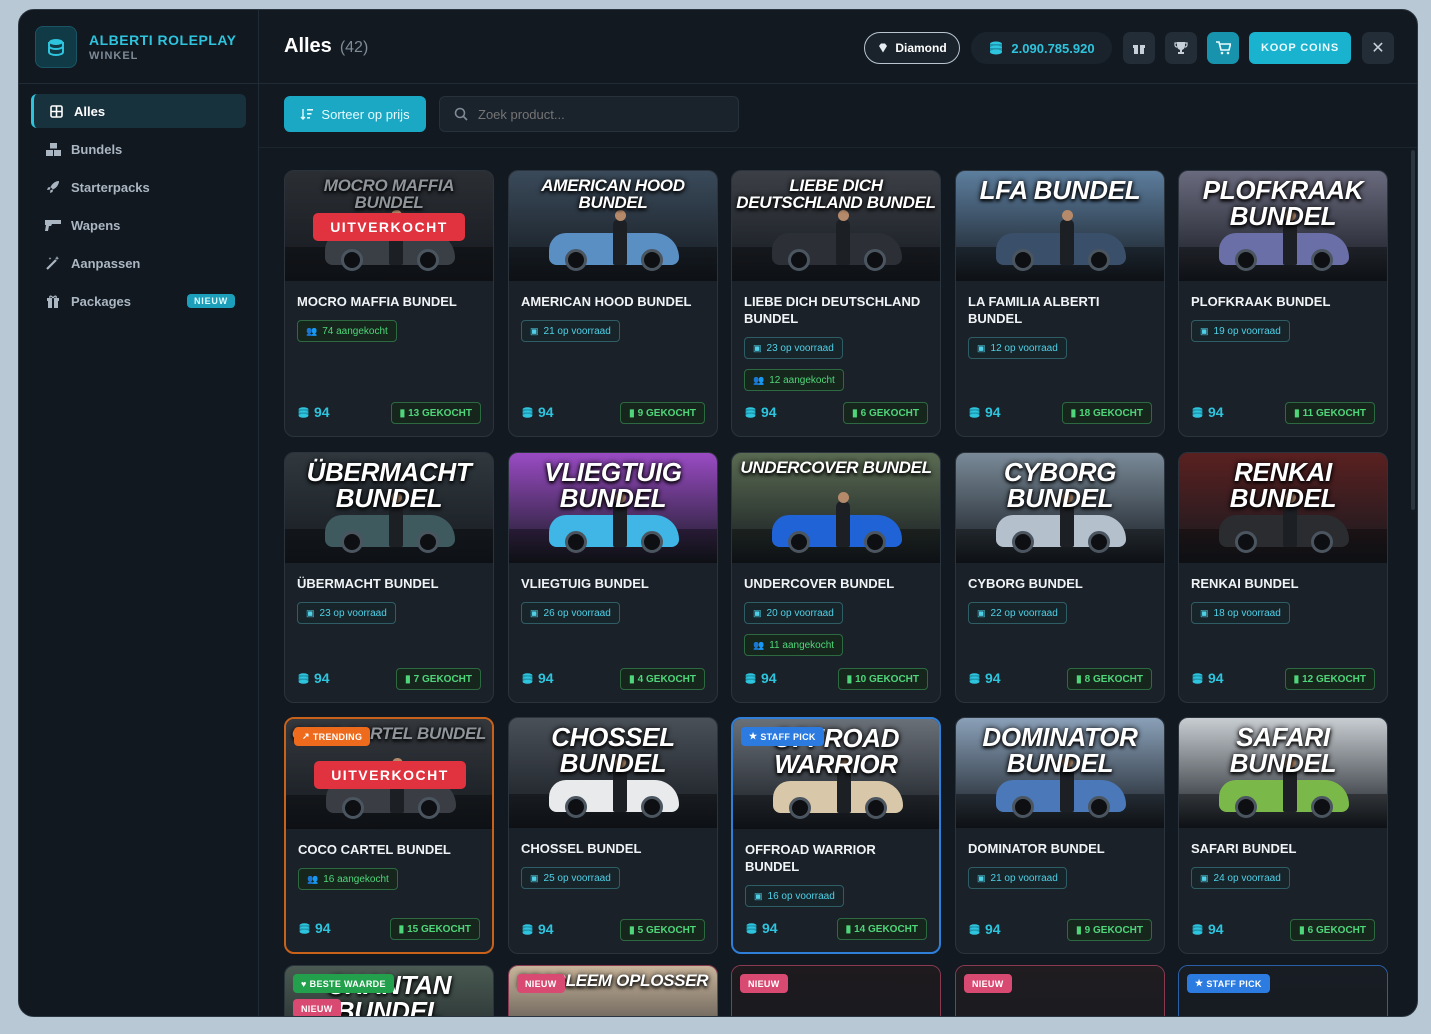 The image size is (1431, 1034). I want to click on chip-label: 12 aangekocht, so click(802, 380).